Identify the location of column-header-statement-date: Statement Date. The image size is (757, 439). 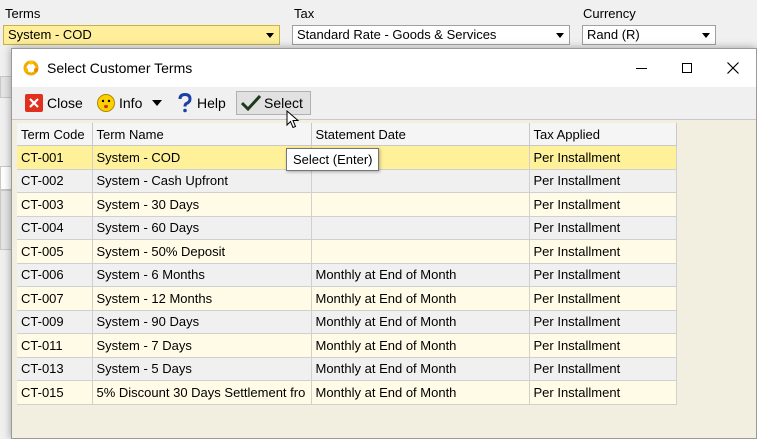
(420, 134).